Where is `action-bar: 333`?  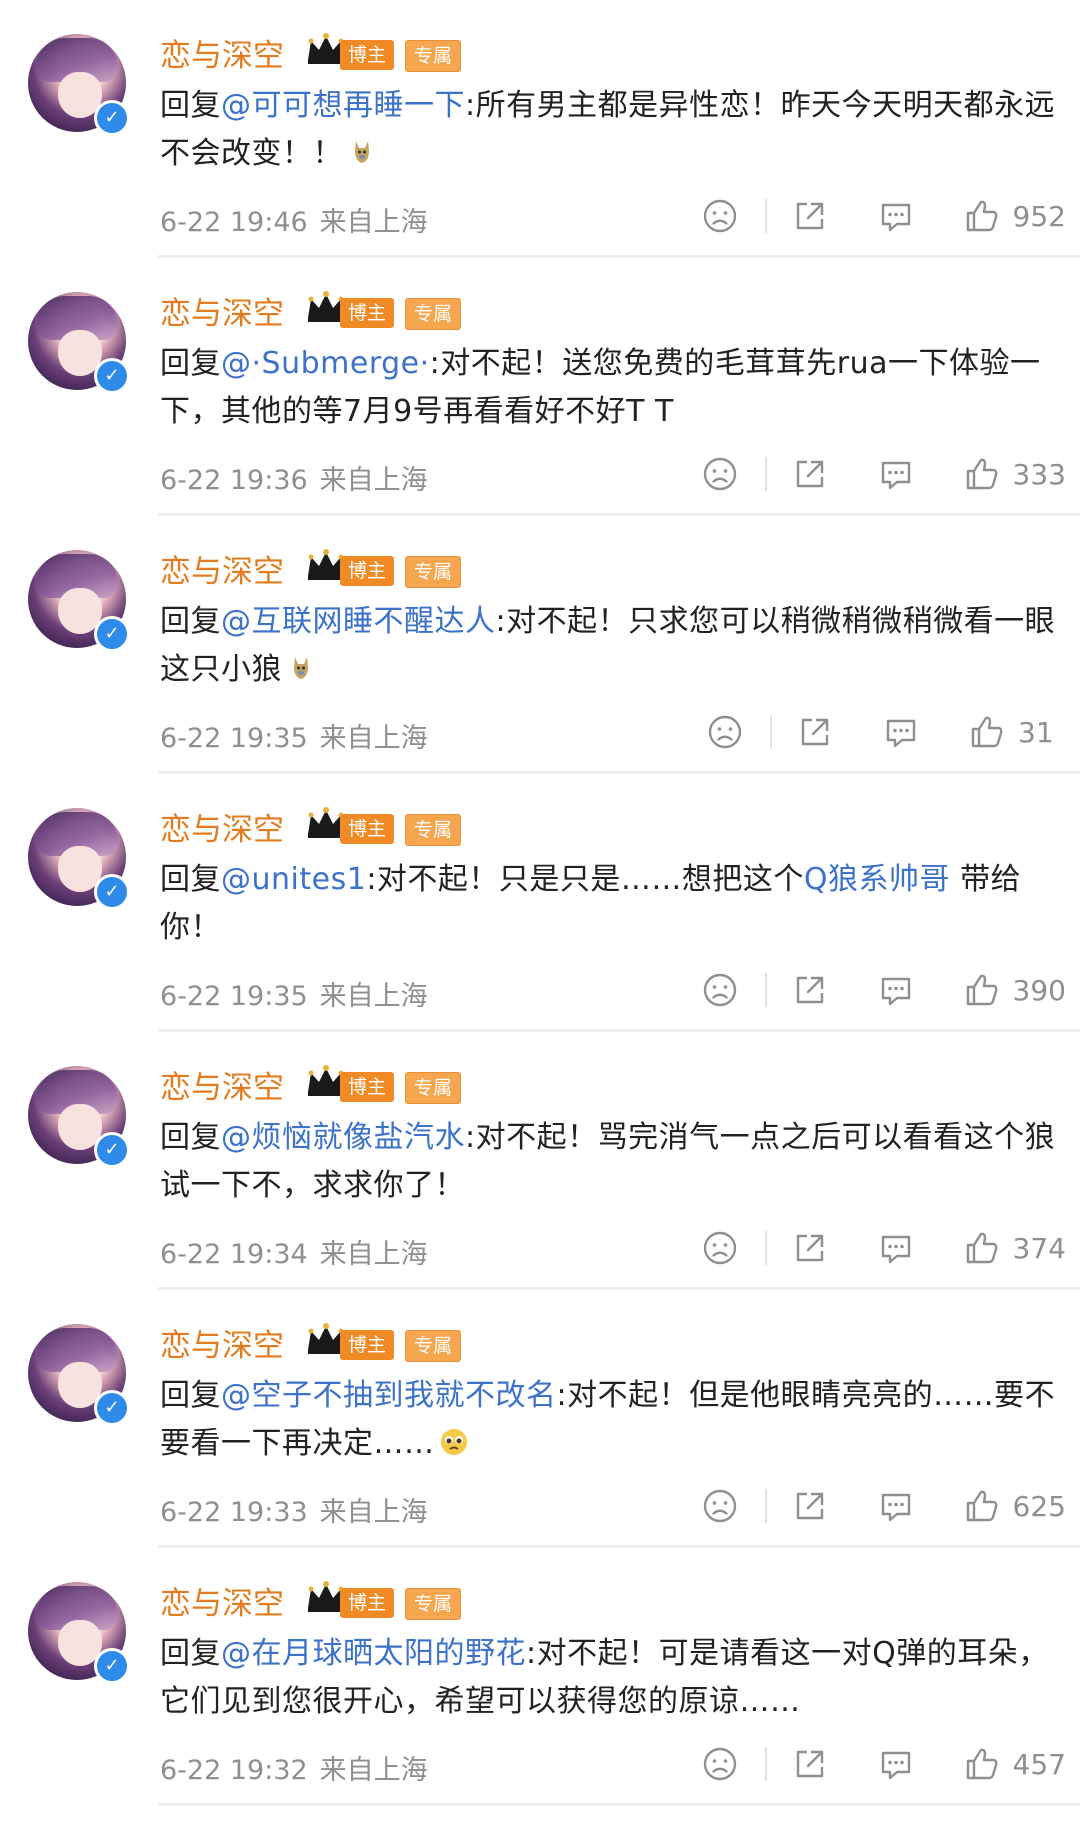
action-bar: 333 is located at coordinates (883, 474).